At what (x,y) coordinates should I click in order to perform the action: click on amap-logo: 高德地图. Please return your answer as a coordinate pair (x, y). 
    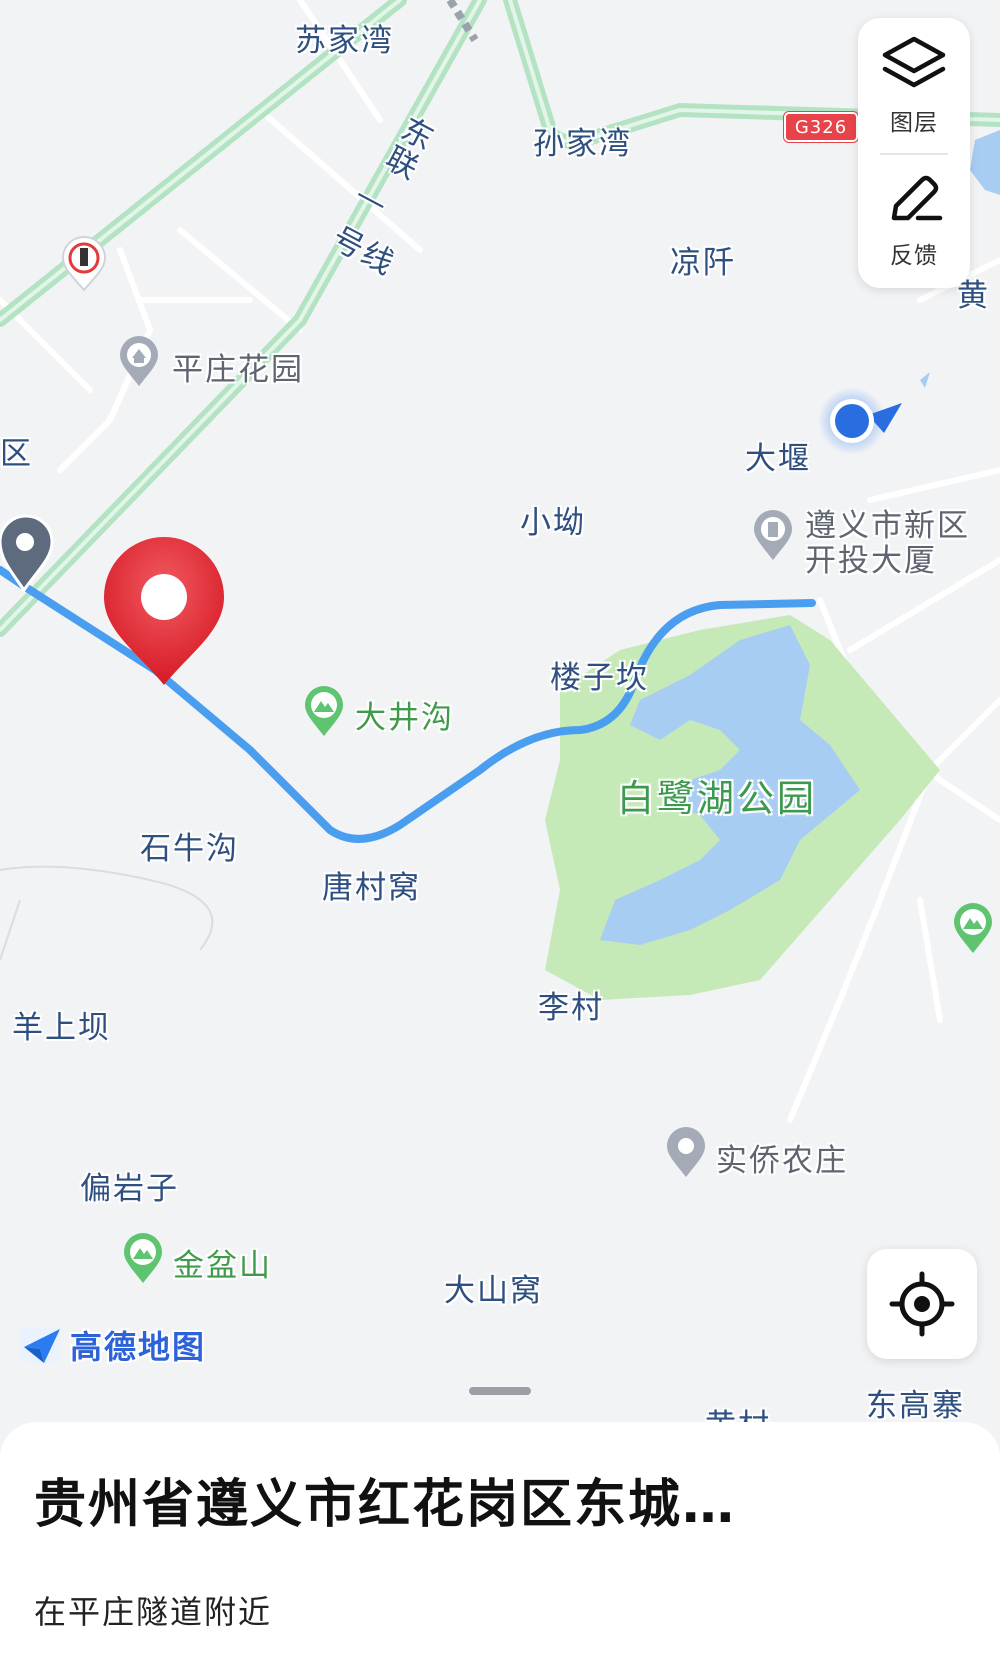
    Looking at the image, I should click on (113, 1345).